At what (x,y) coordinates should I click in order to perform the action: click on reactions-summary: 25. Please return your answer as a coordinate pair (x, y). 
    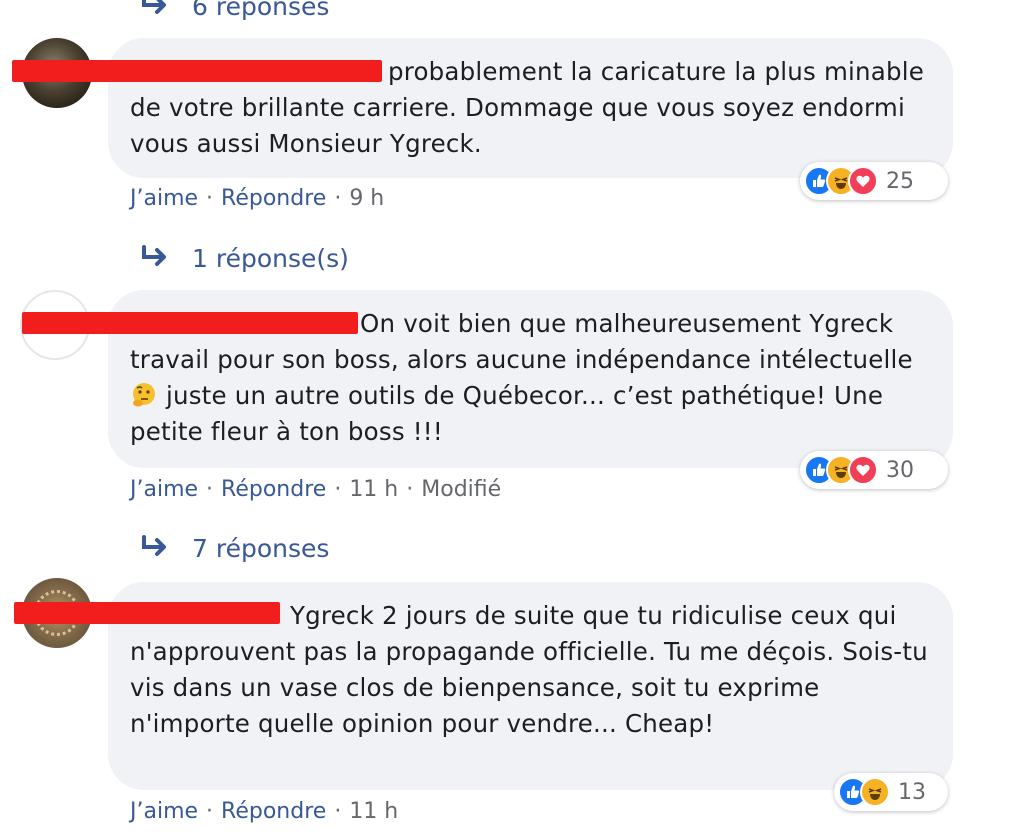
    Looking at the image, I should click on (874, 181).